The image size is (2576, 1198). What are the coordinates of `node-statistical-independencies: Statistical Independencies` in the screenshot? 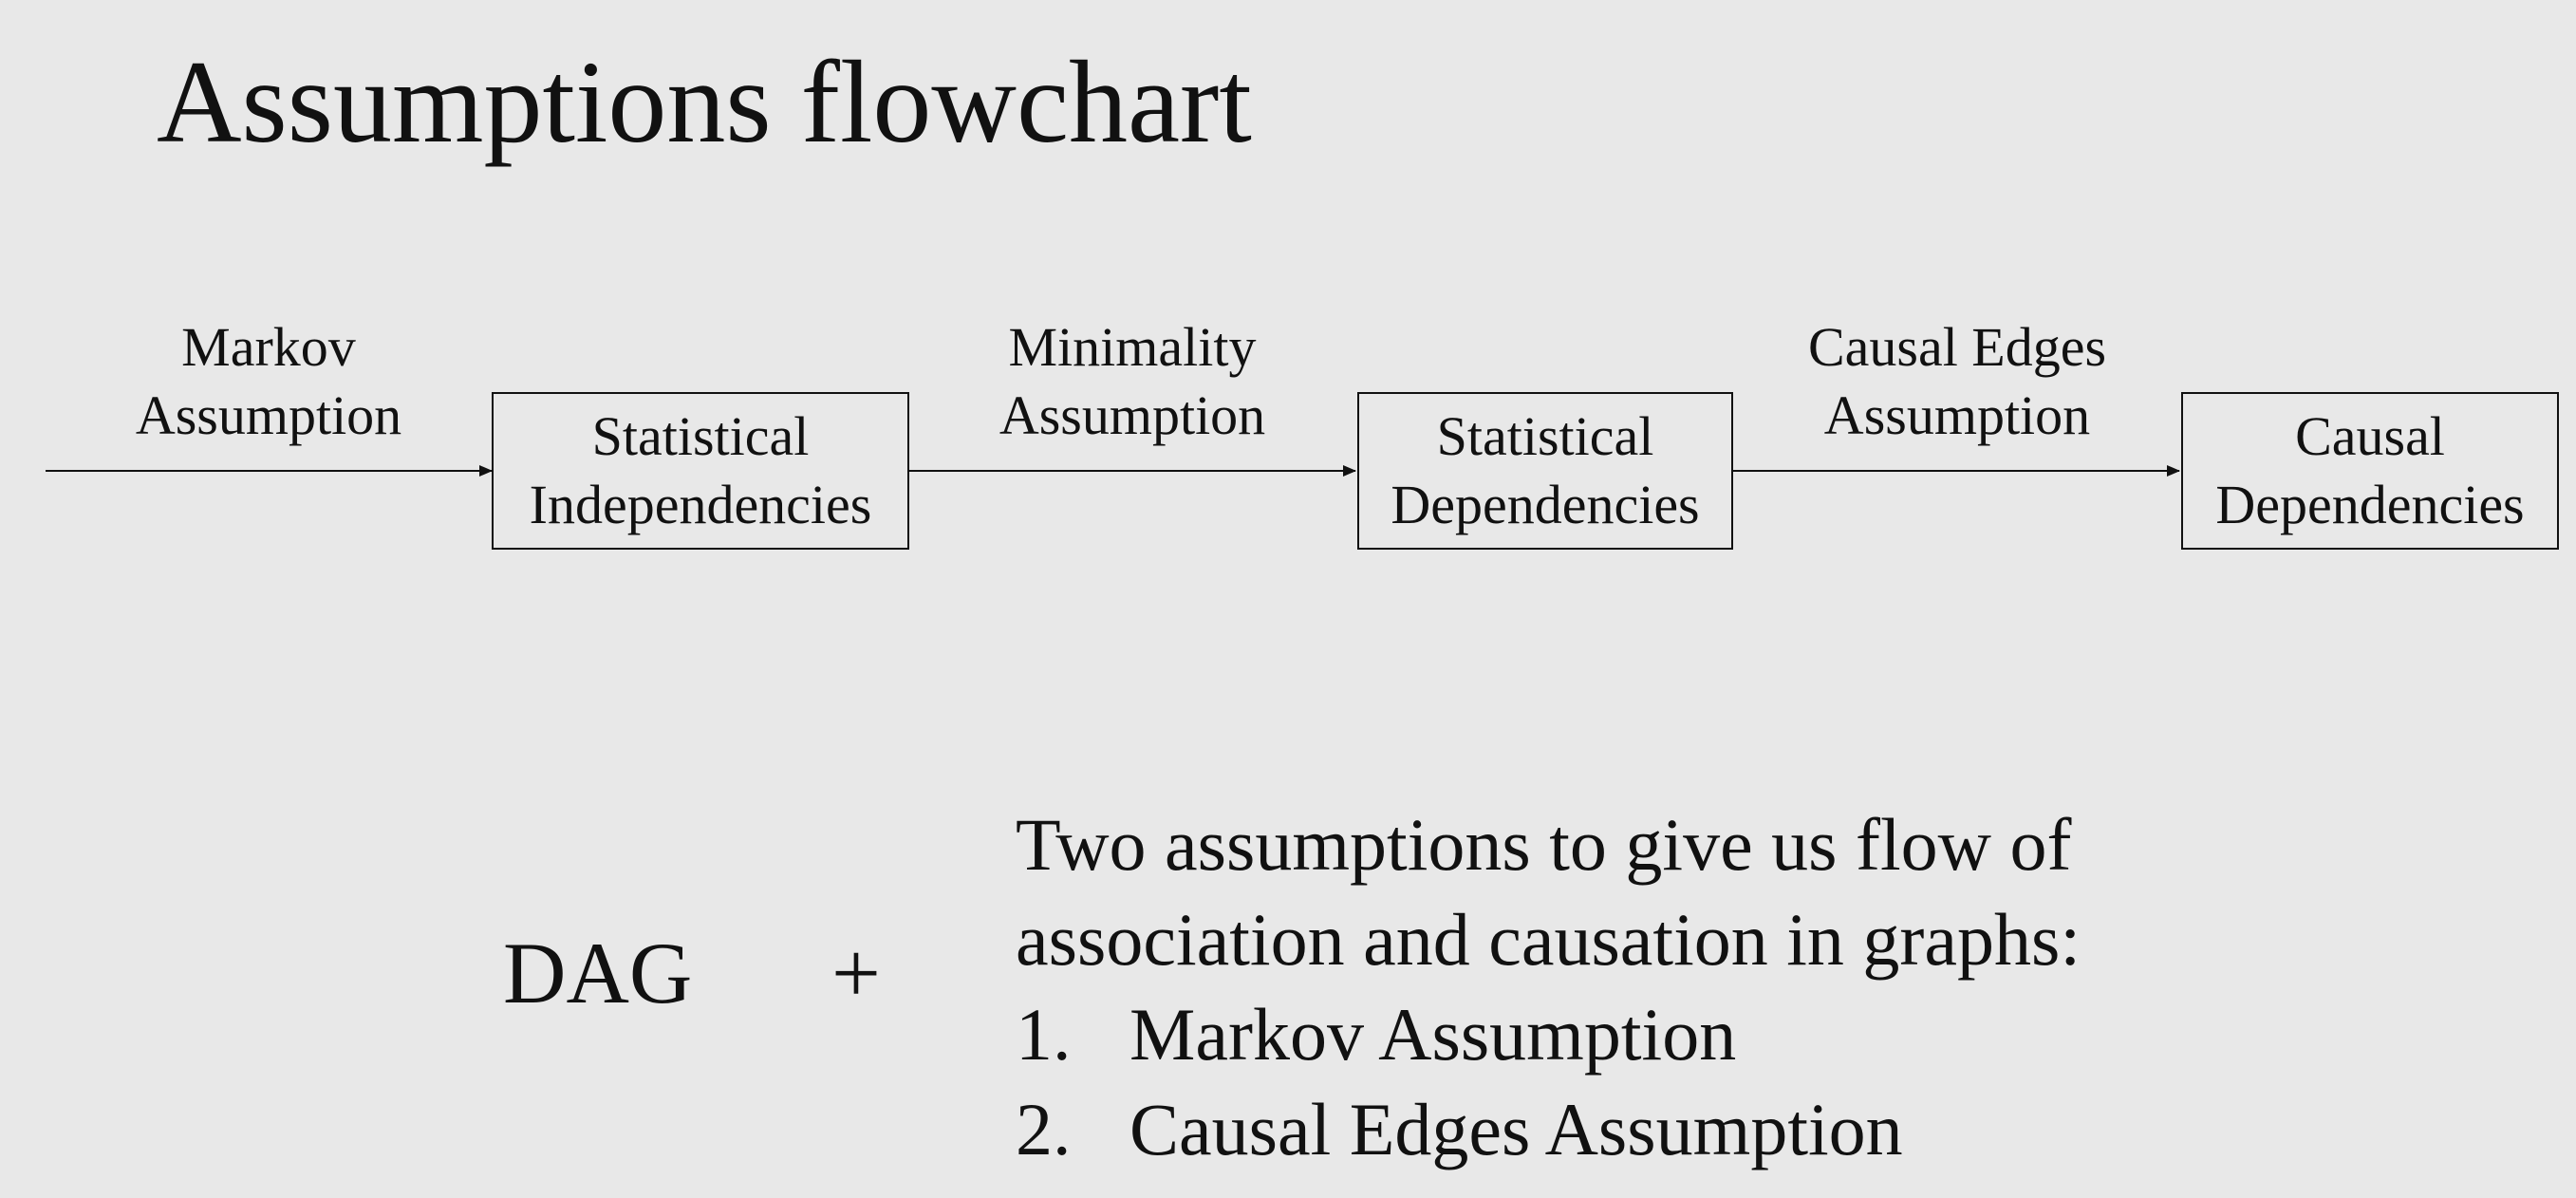 It's located at (701, 471).